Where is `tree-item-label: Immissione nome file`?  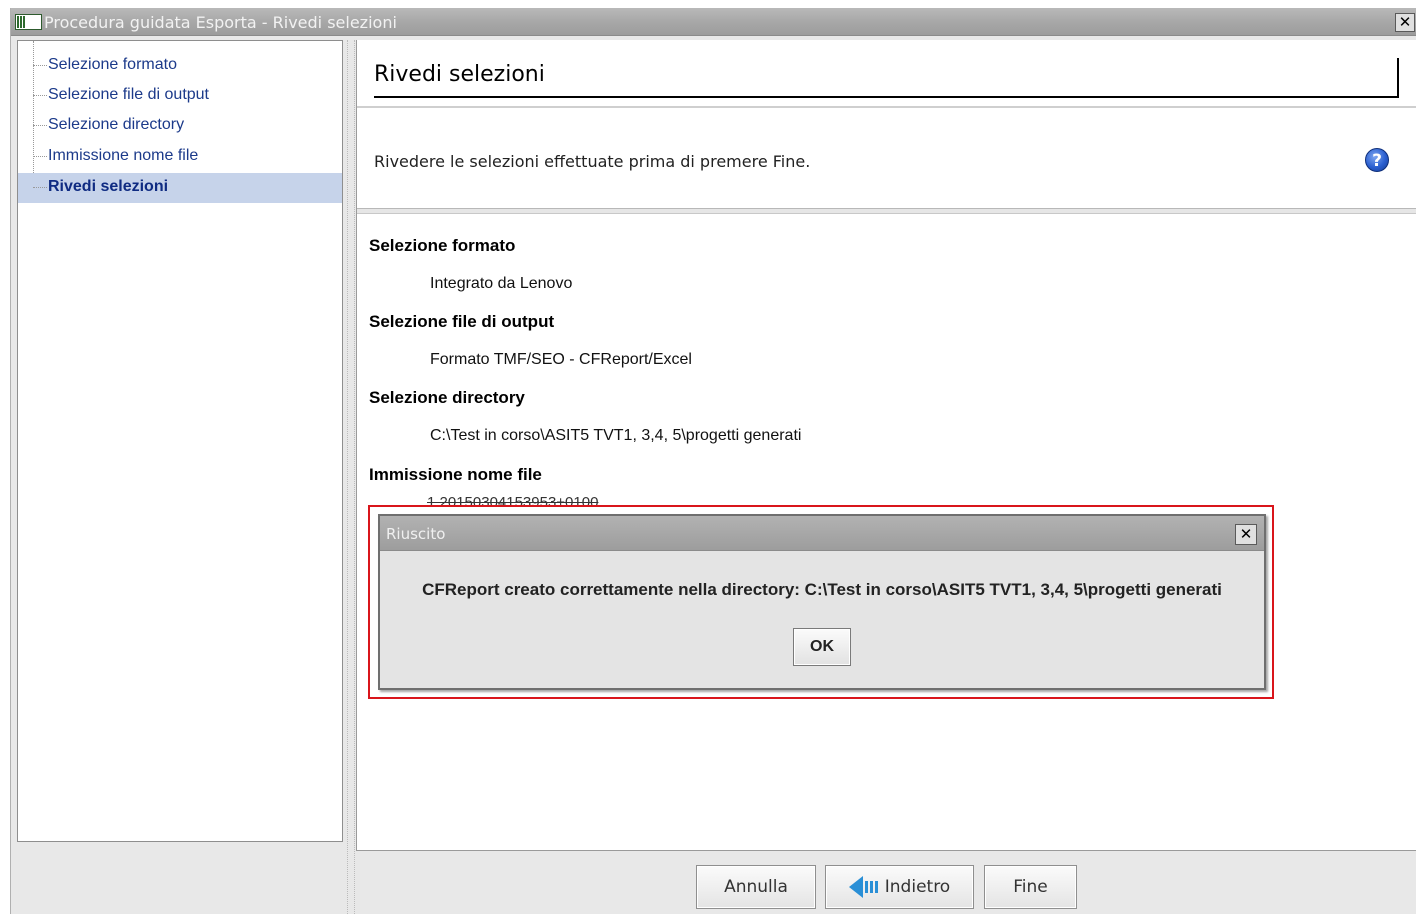
tree-item-label: Immissione nome file is located at coordinates (123, 155).